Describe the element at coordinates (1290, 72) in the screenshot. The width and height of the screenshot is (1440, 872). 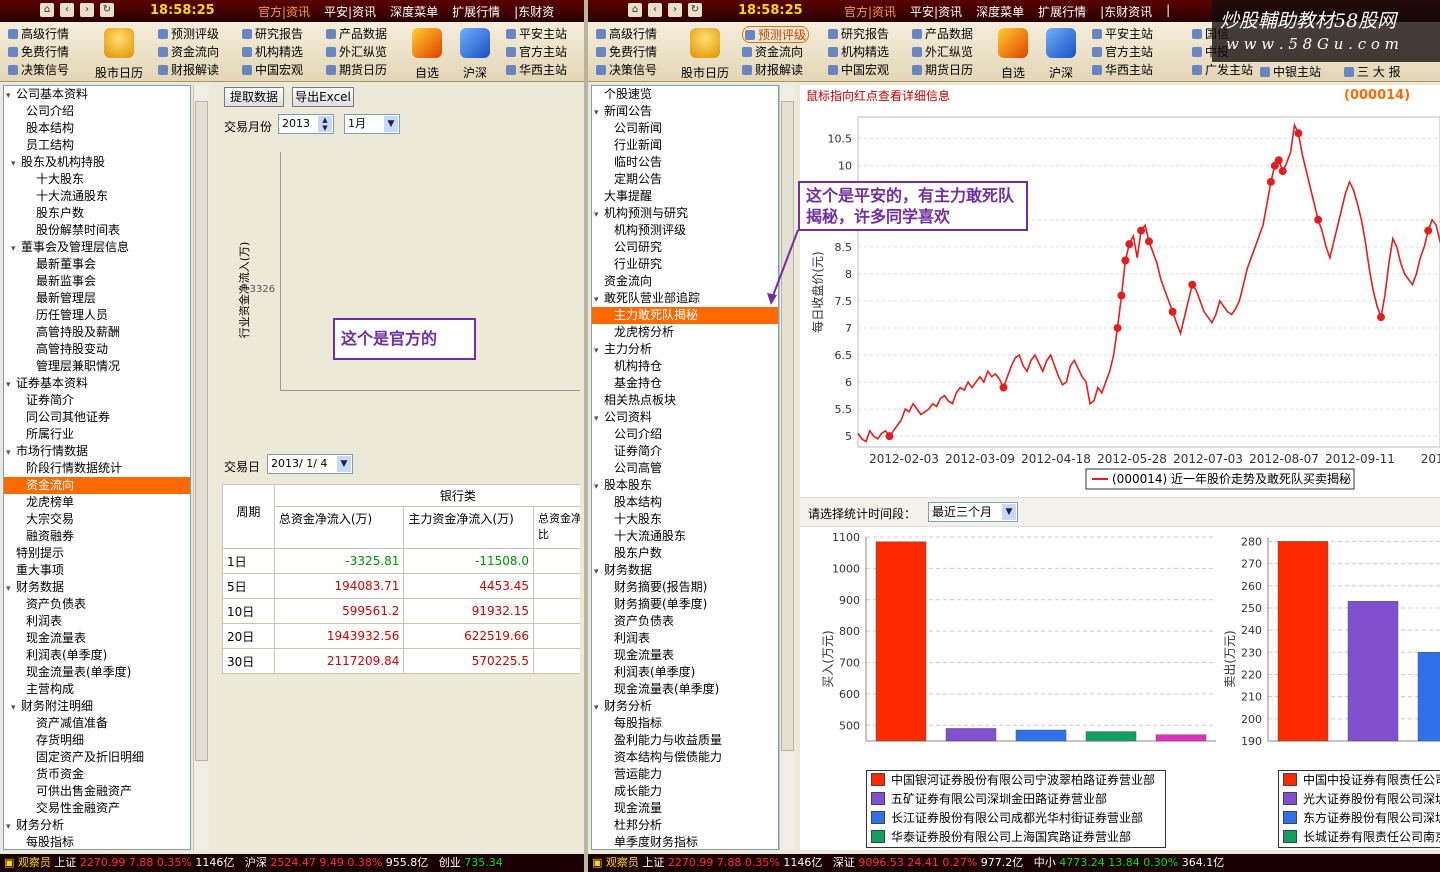
I see `toolbar-item: 中银主站` at that location.